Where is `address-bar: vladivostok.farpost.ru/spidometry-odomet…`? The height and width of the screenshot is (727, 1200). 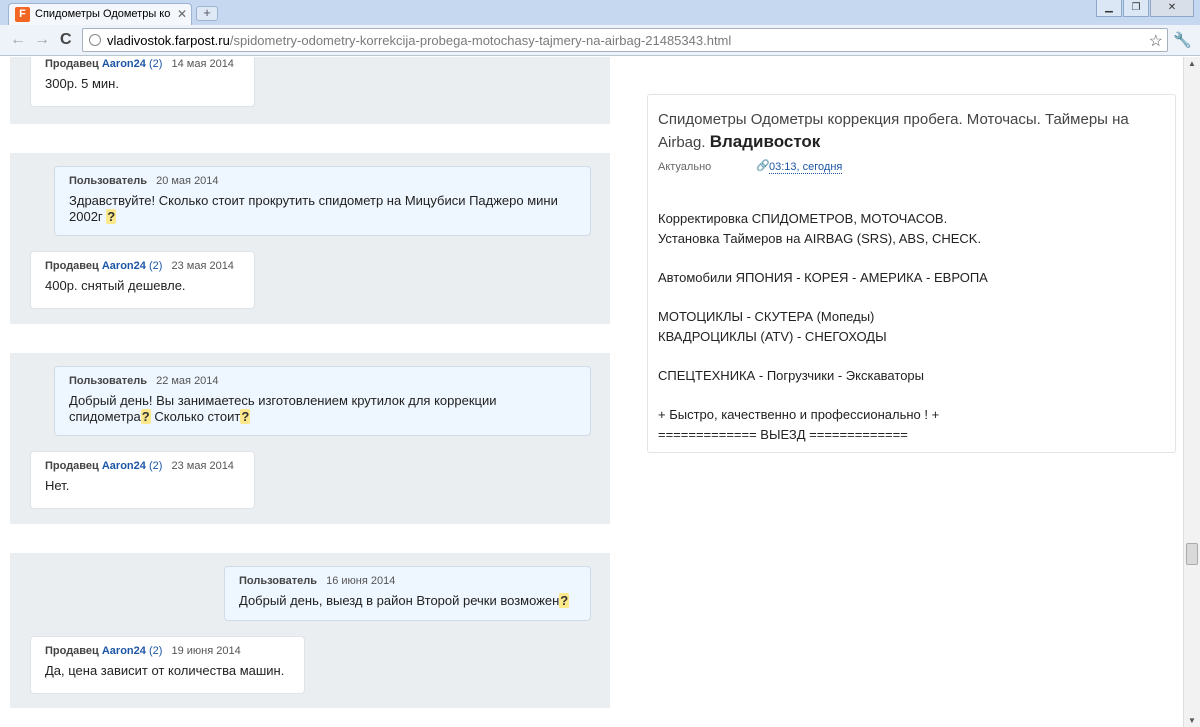
address-bar: vladivostok.farpost.ru/spidometry-odomet… is located at coordinates (625, 40).